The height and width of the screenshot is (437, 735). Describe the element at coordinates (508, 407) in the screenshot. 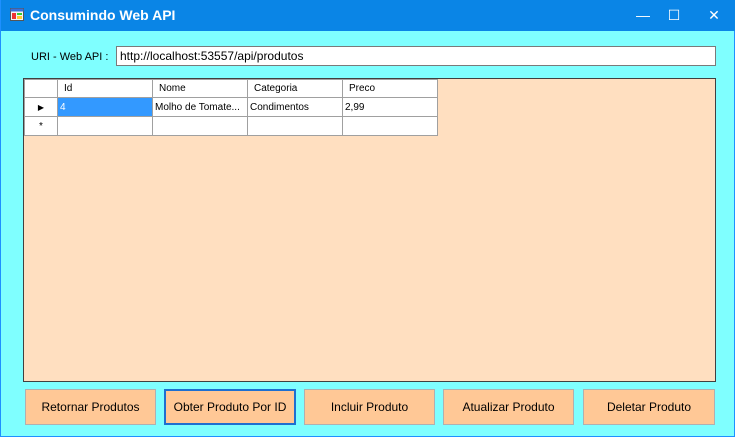

I see `atualizar-produto-button: Atualizar Produto` at that location.